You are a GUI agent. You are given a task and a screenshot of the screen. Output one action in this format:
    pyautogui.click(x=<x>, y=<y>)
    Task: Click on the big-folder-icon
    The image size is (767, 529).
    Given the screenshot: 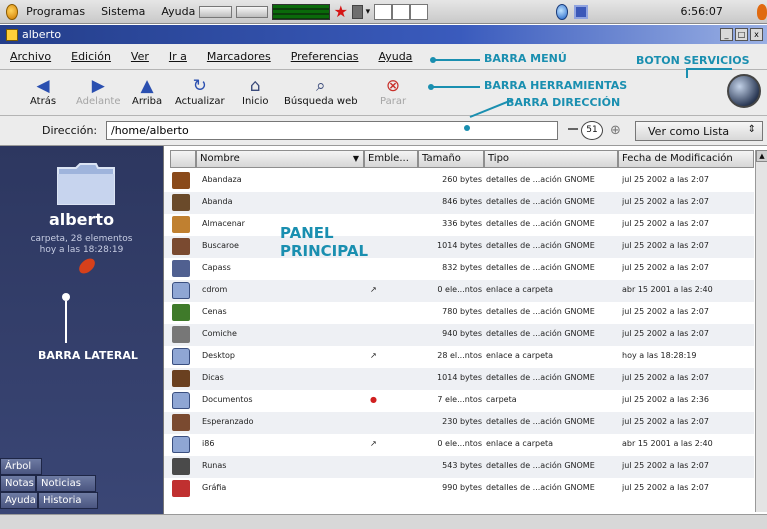 What is the action you would take?
    pyautogui.click(x=86, y=184)
    